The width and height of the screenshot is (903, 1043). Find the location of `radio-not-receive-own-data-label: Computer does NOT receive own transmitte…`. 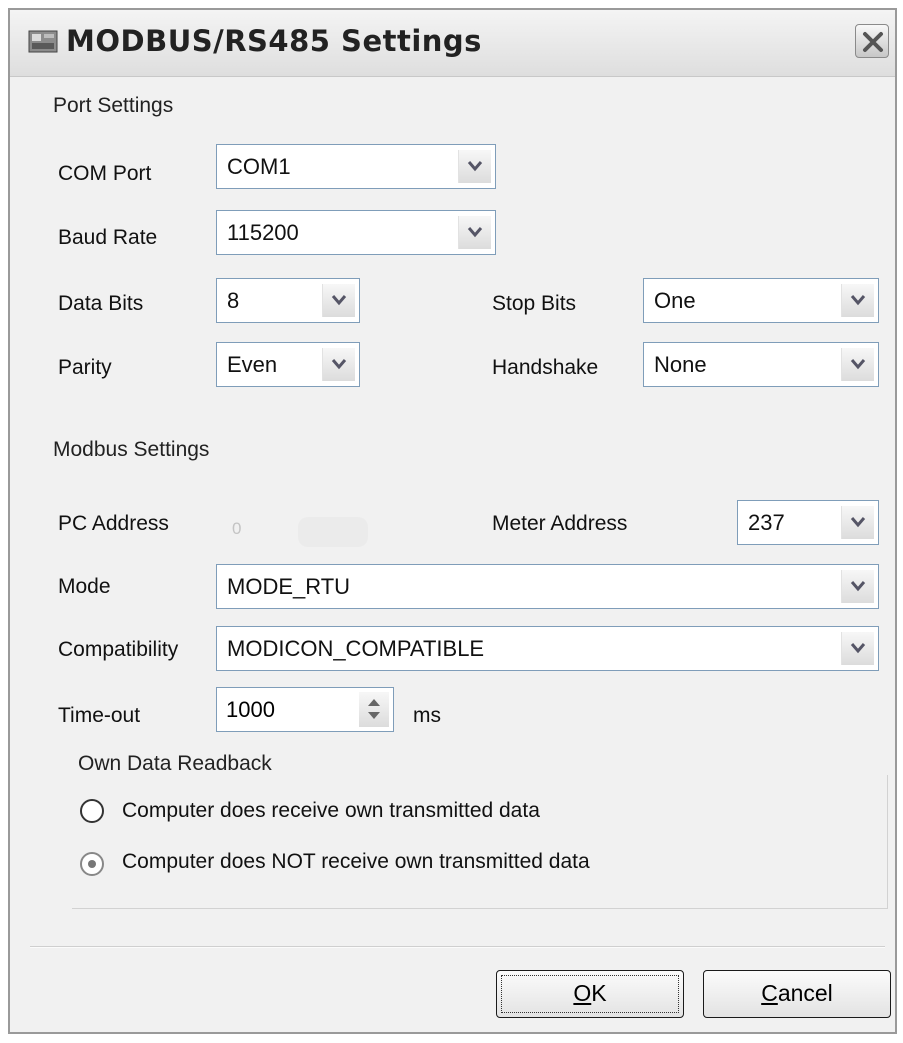

radio-not-receive-own-data-label: Computer does NOT receive own transmitte… is located at coordinates (356, 862).